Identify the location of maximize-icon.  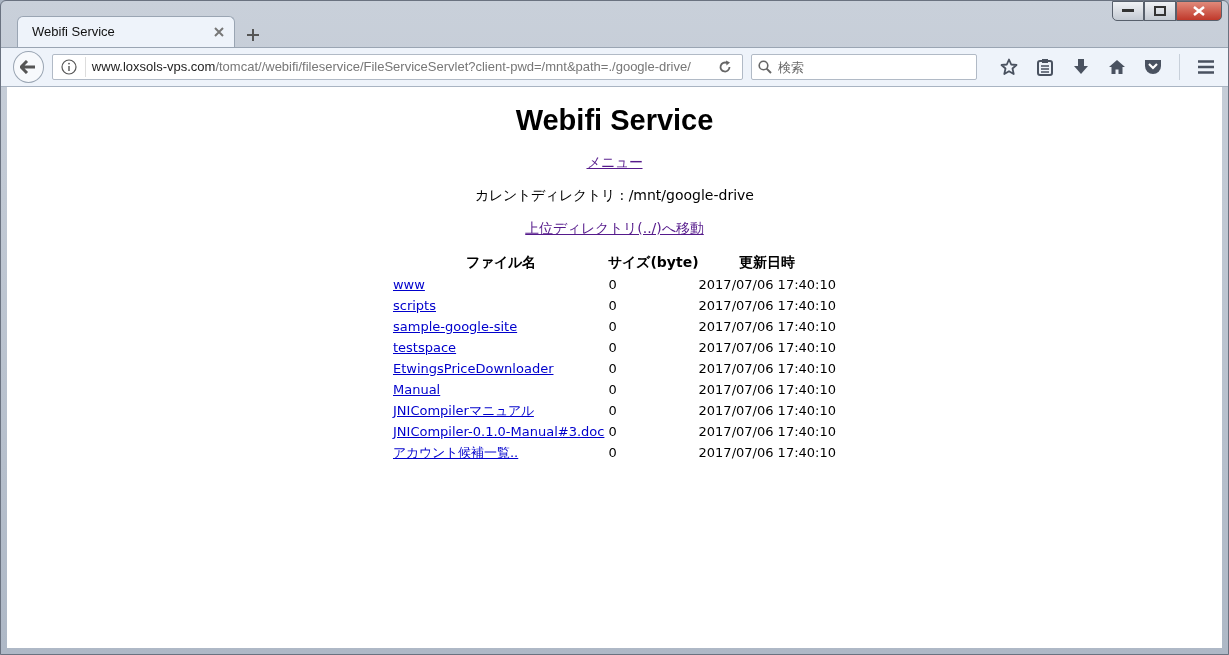
(1160, 11).